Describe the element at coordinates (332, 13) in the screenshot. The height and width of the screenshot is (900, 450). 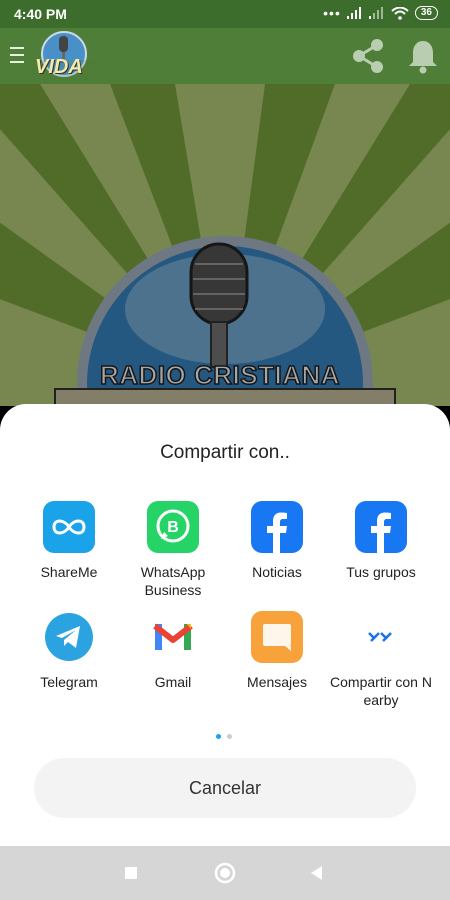
I see `dots-icon: •••` at that location.